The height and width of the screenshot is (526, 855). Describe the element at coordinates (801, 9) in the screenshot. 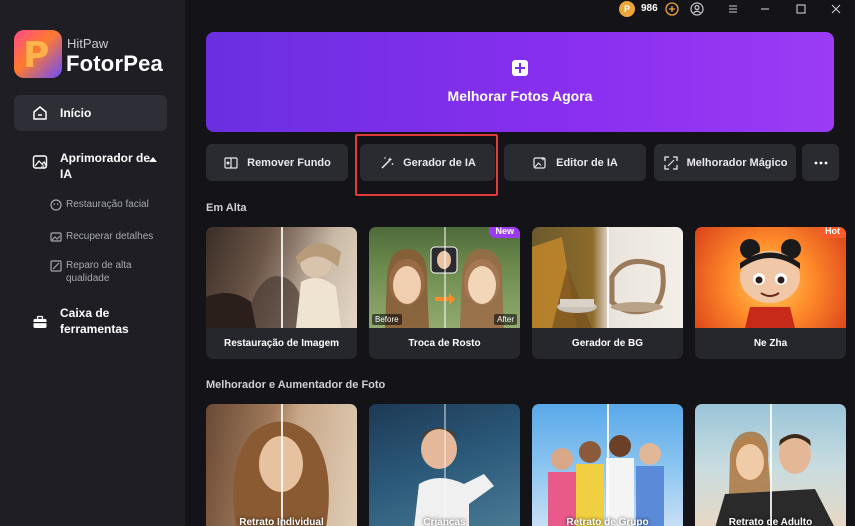

I see `maximize-icon` at that location.